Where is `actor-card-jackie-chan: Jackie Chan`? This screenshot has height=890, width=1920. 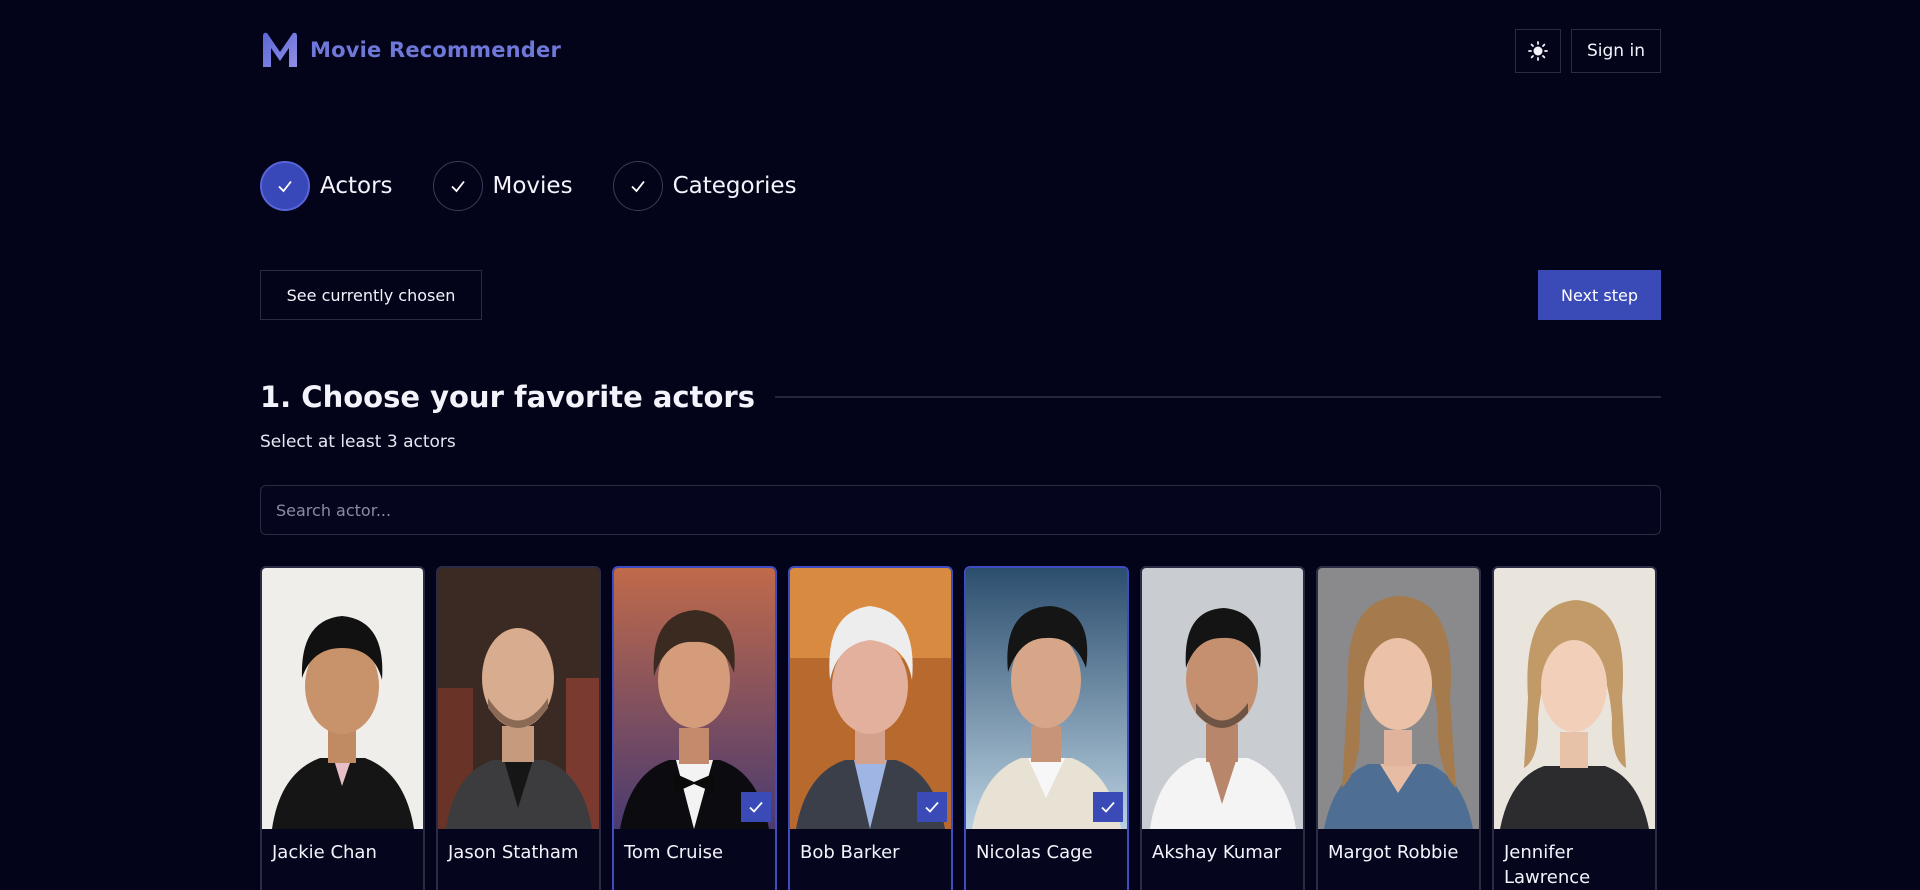 actor-card-jackie-chan: Jackie Chan is located at coordinates (342, 728).